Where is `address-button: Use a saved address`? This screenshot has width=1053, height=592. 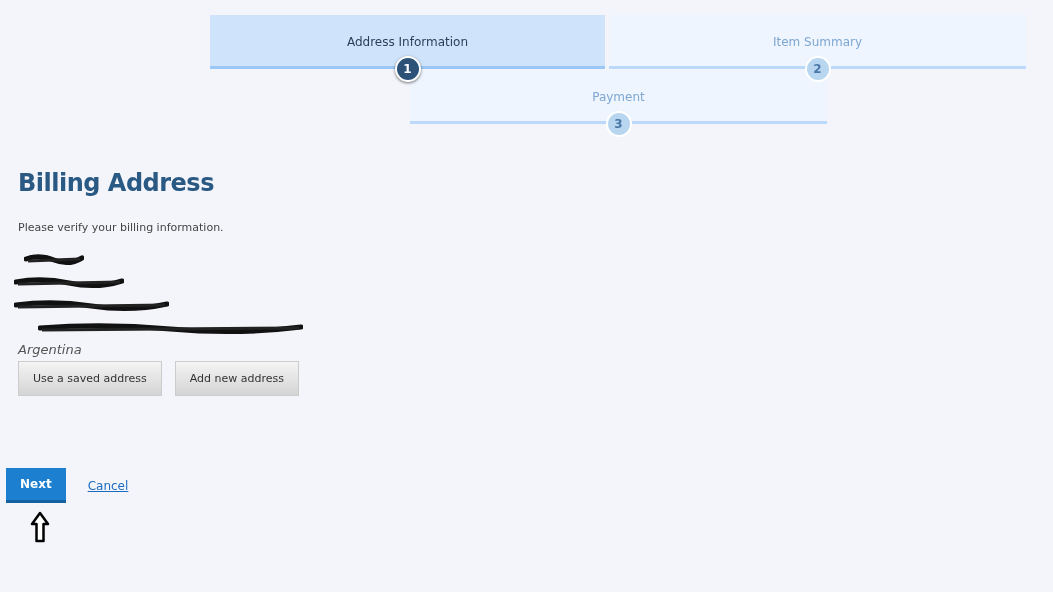 address-button: Use a saved address is located at coordinates (90, 378).